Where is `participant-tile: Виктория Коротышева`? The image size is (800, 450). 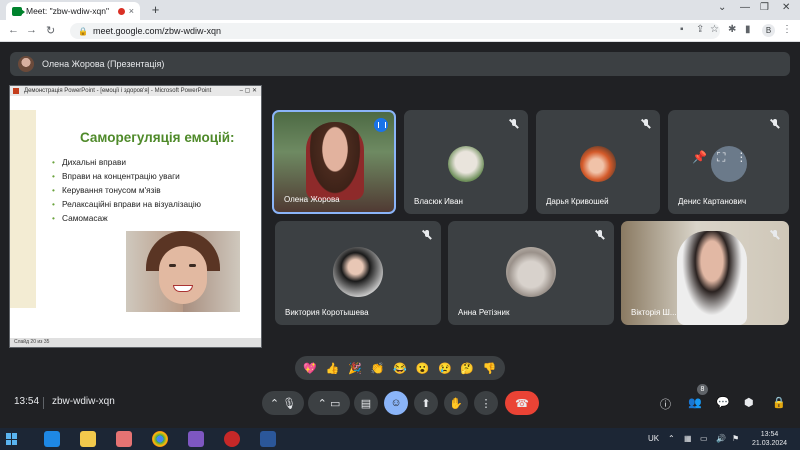
participant-tile: Виктория Коротышева is located at coordinates (358, 273).